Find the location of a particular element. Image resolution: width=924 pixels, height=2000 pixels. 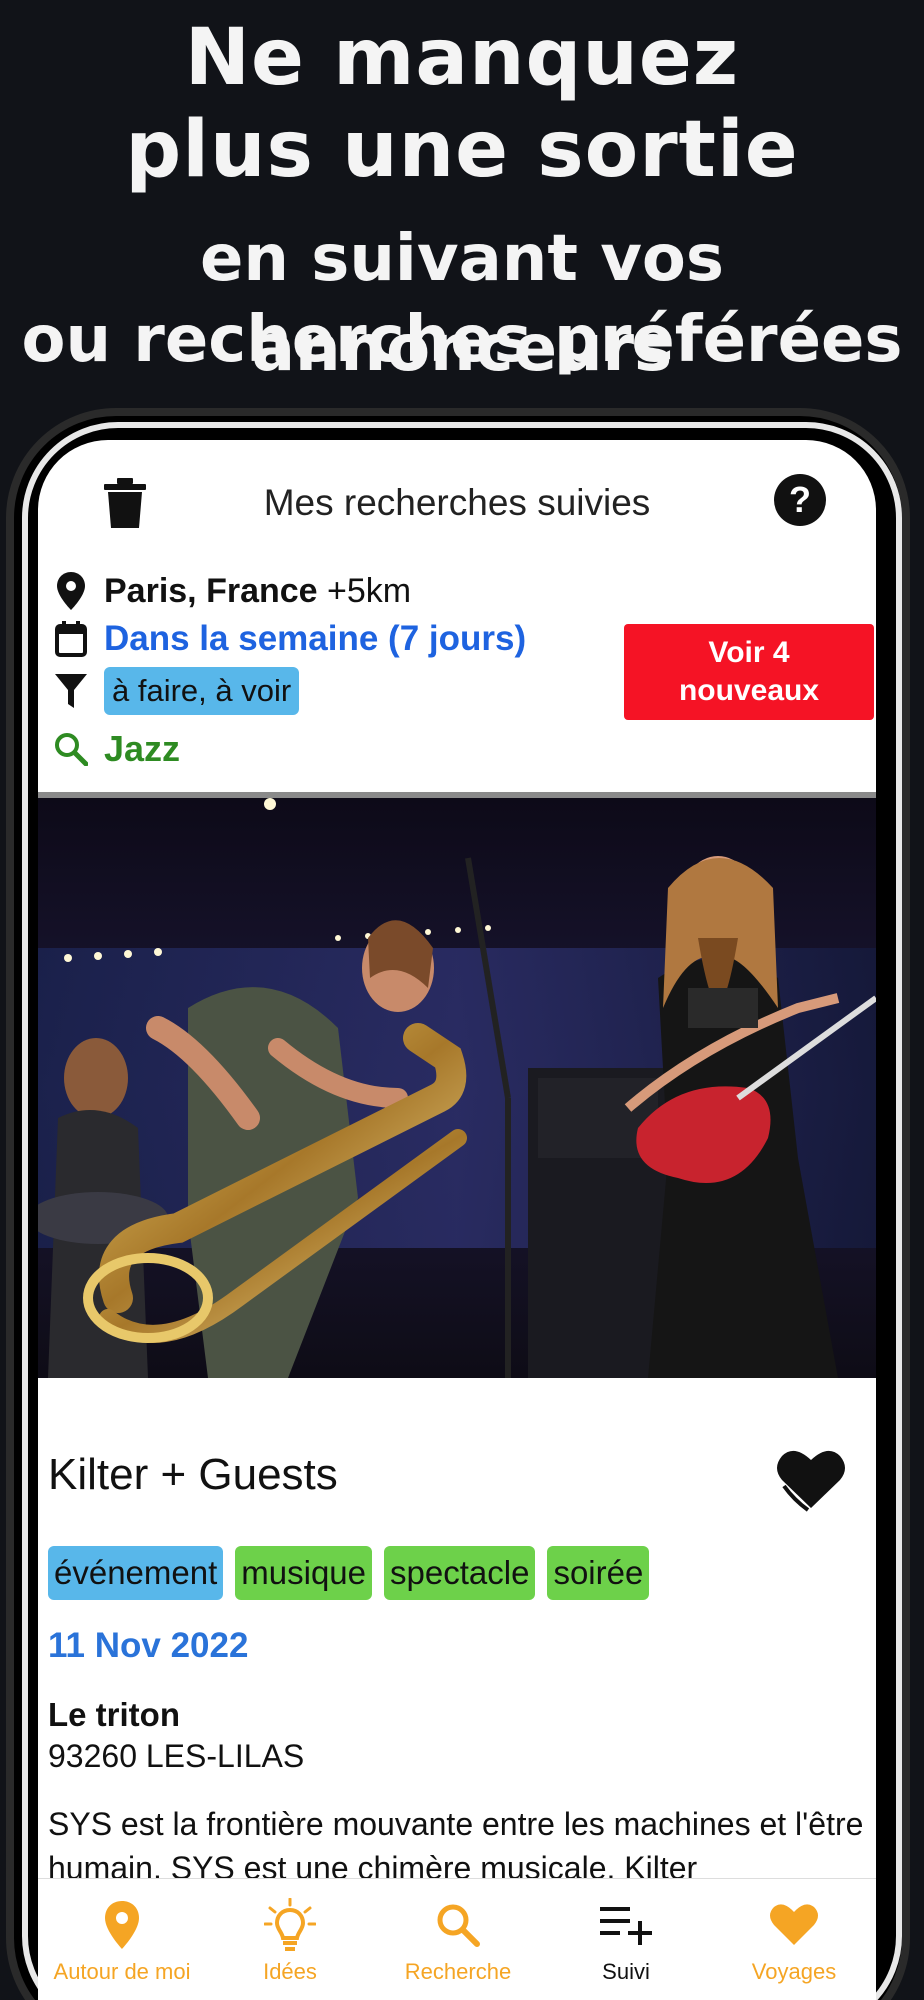

tag-musique: musique is located at coordinates (304, 1573).